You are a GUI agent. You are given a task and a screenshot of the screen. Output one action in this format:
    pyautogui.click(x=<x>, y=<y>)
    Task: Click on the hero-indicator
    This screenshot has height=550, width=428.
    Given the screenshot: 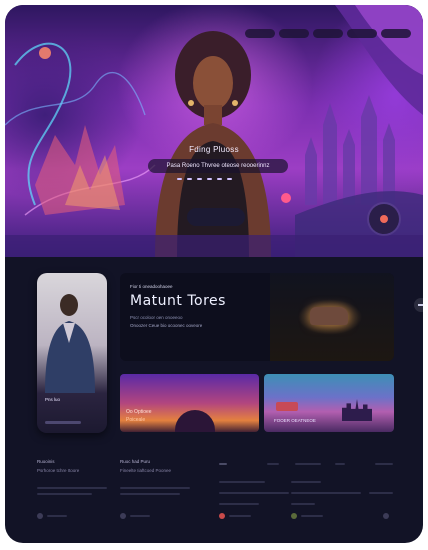 What is the action you would take?
    pyautogui.click(x=204, y=179)
    